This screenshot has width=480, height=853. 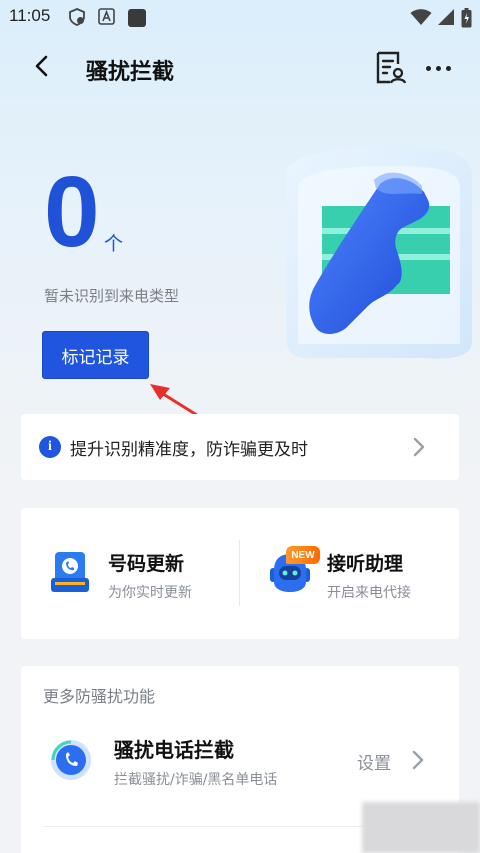 I want to click on accuracy-tip-card: i 提升识别精准度，防诈骗更及时, so click(x=240, y=447).